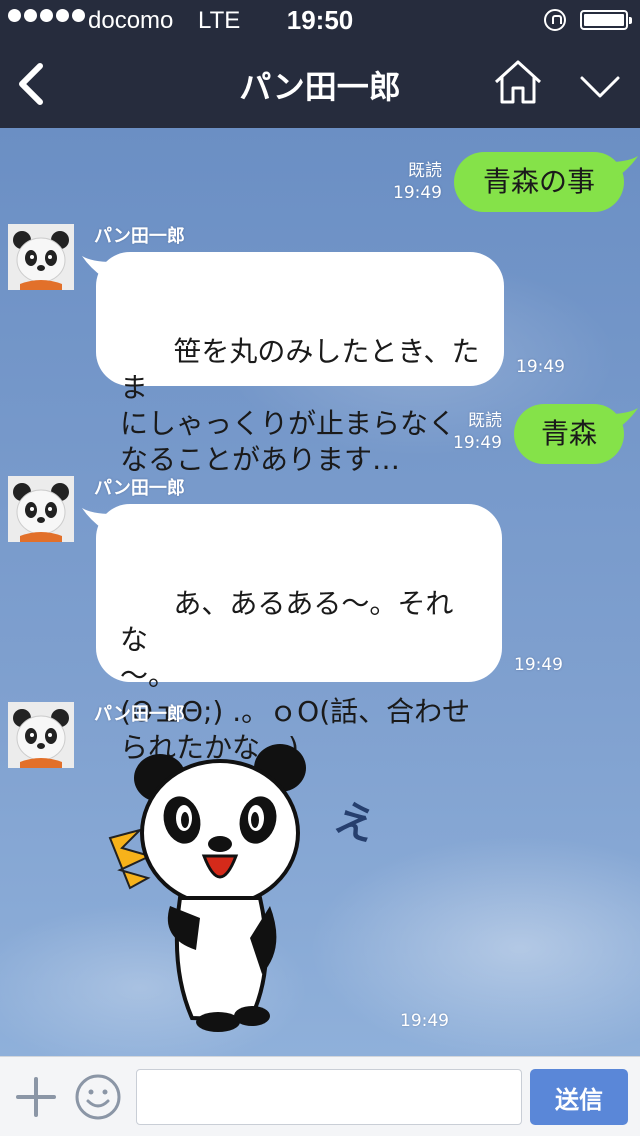  What do you see at coordinates (320, 20) in the screenshot?
I see `status-bar: docomo LTE 19:50` at bounding box center [320, 20].